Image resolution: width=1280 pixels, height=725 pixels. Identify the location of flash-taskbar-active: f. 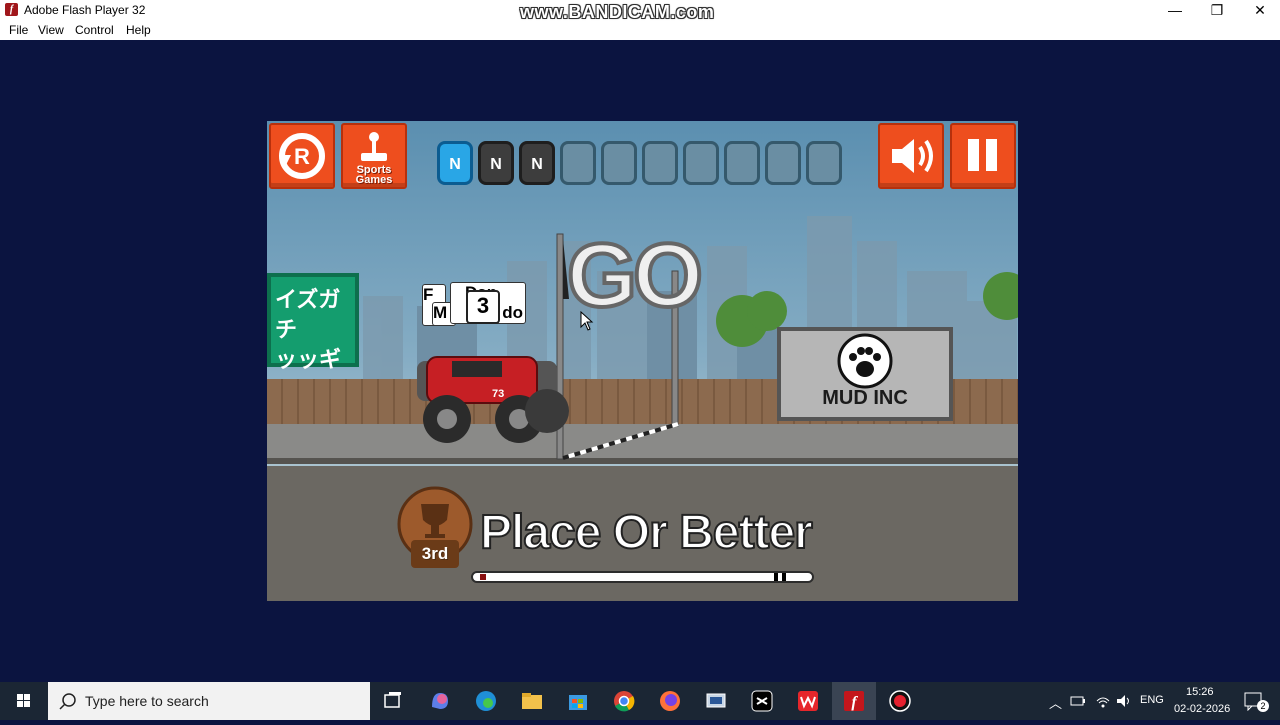
(854, 701).